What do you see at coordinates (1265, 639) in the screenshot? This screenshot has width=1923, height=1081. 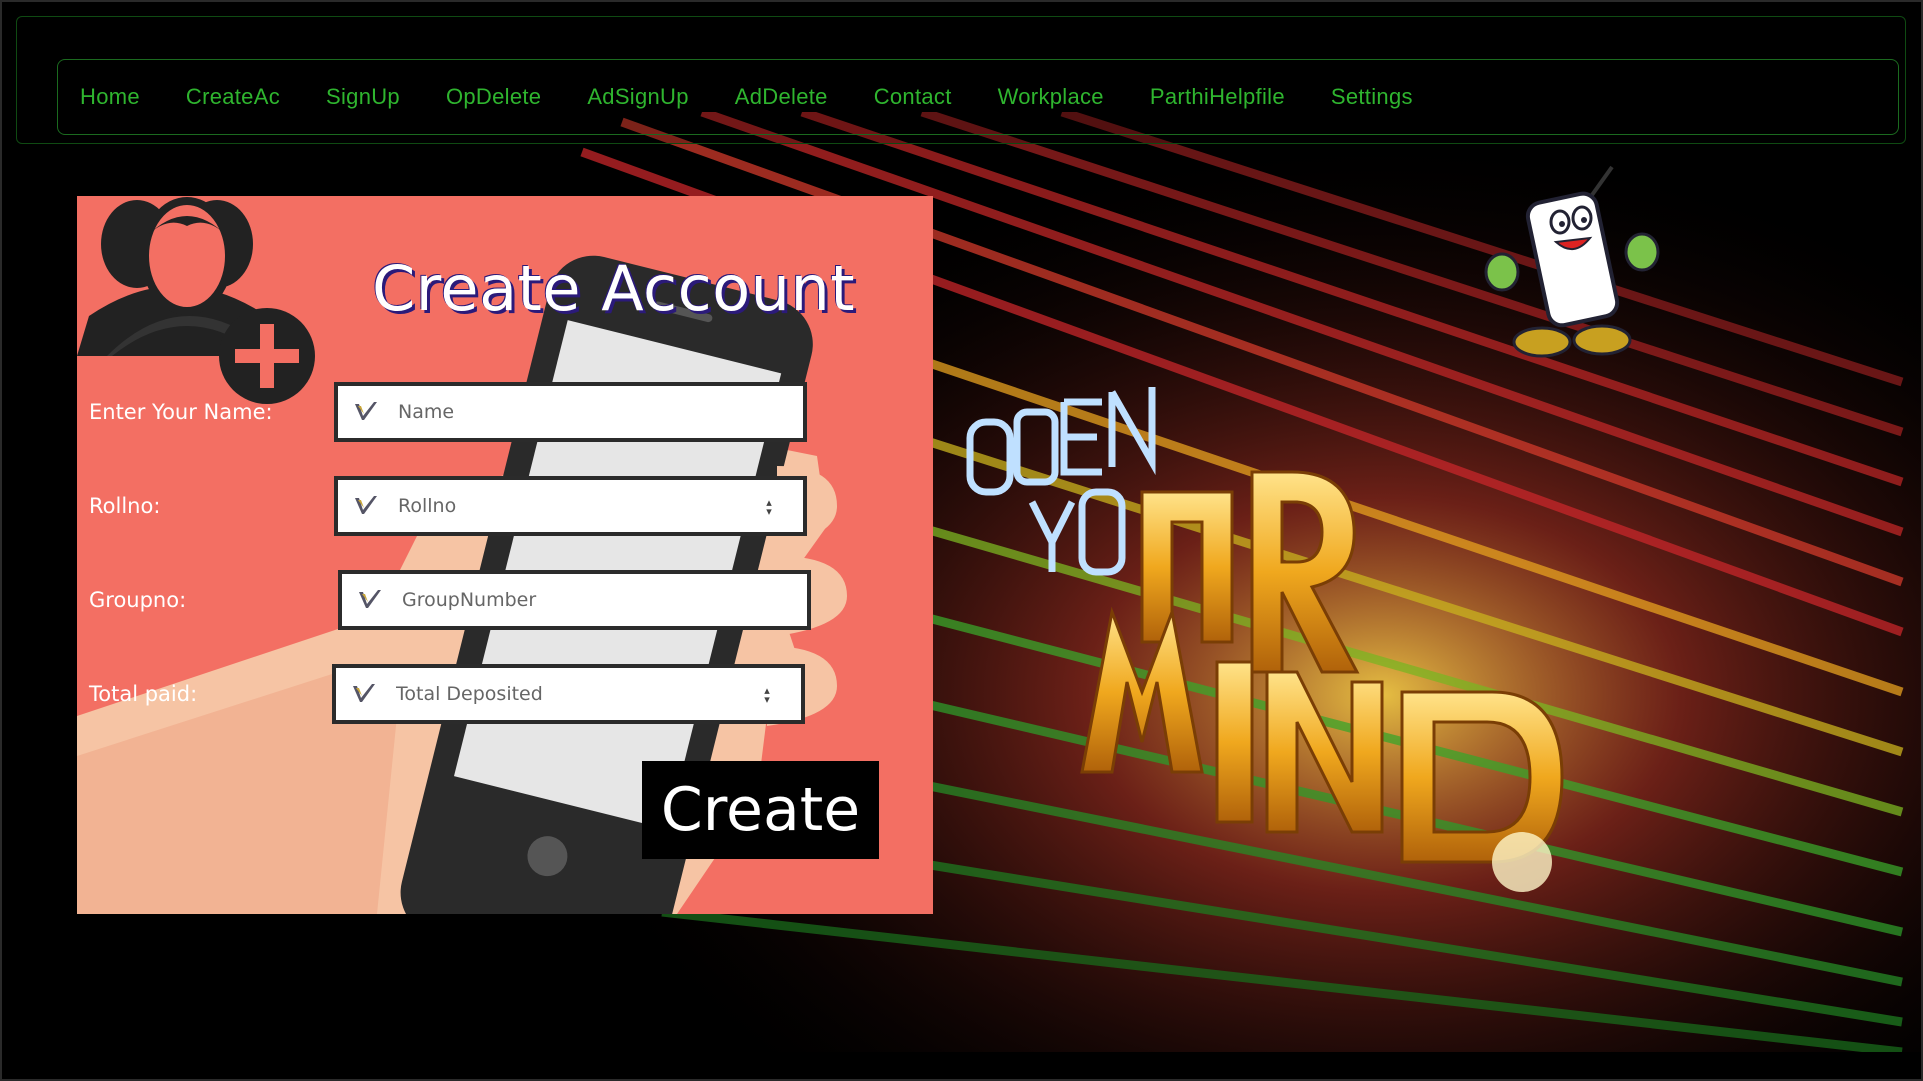 I see `open-your-mind-wordart` at bounding box center [1265, 639].